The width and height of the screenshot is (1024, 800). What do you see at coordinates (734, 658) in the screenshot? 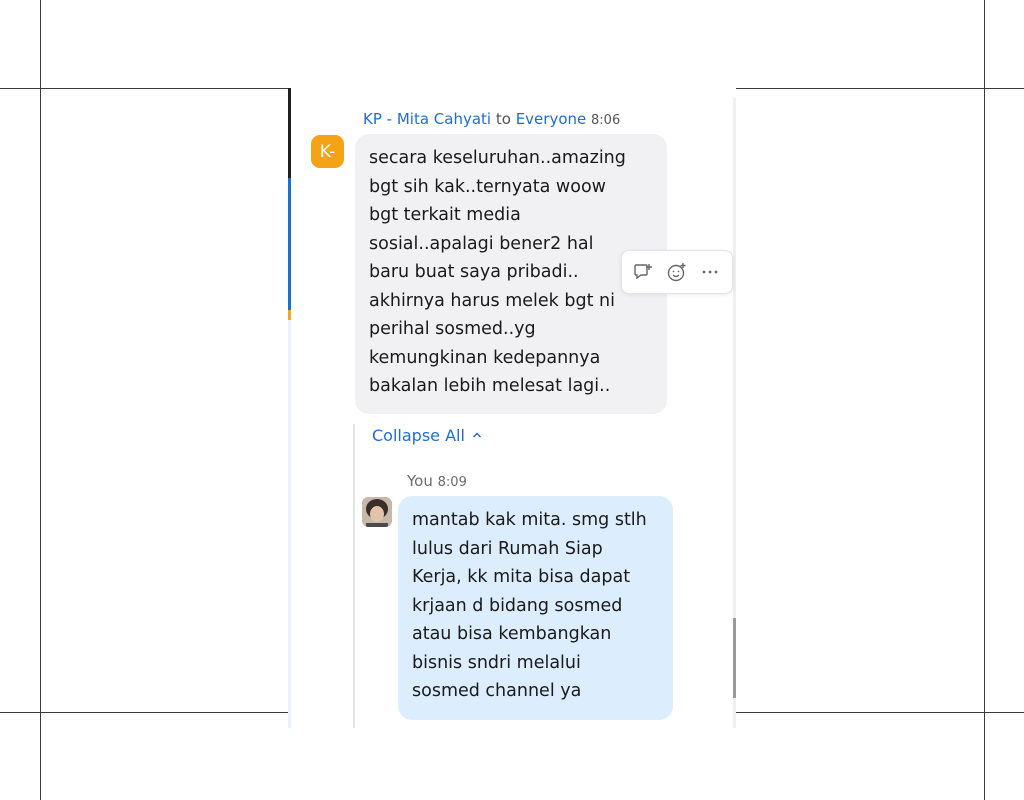
I see `scrollbar-thumb` at bounding box center [734, 658].